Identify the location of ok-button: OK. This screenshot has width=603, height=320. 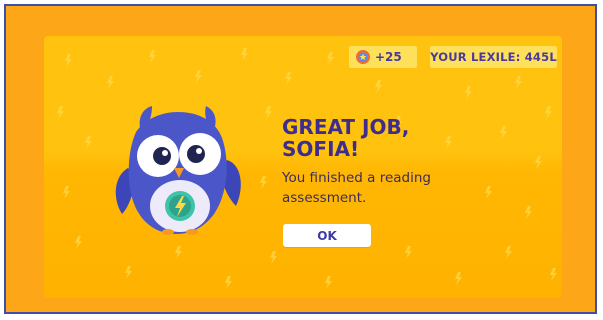
(327, 235).